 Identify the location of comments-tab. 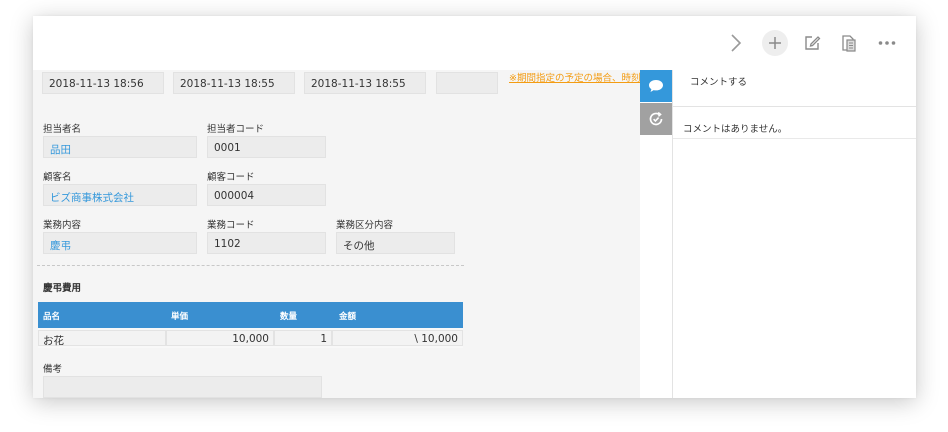
(656, 86).